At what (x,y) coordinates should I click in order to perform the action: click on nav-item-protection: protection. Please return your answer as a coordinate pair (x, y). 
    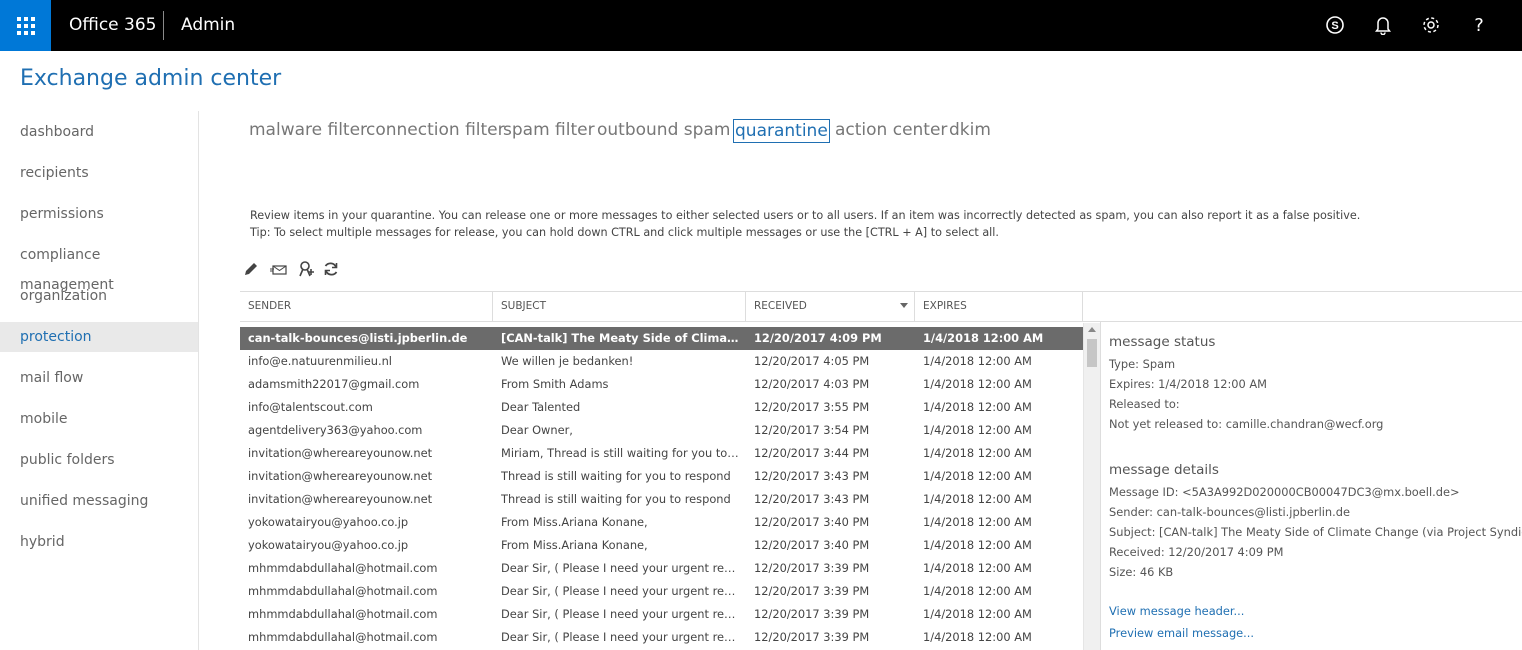
    Looking at the image, I should click on (99, 337).